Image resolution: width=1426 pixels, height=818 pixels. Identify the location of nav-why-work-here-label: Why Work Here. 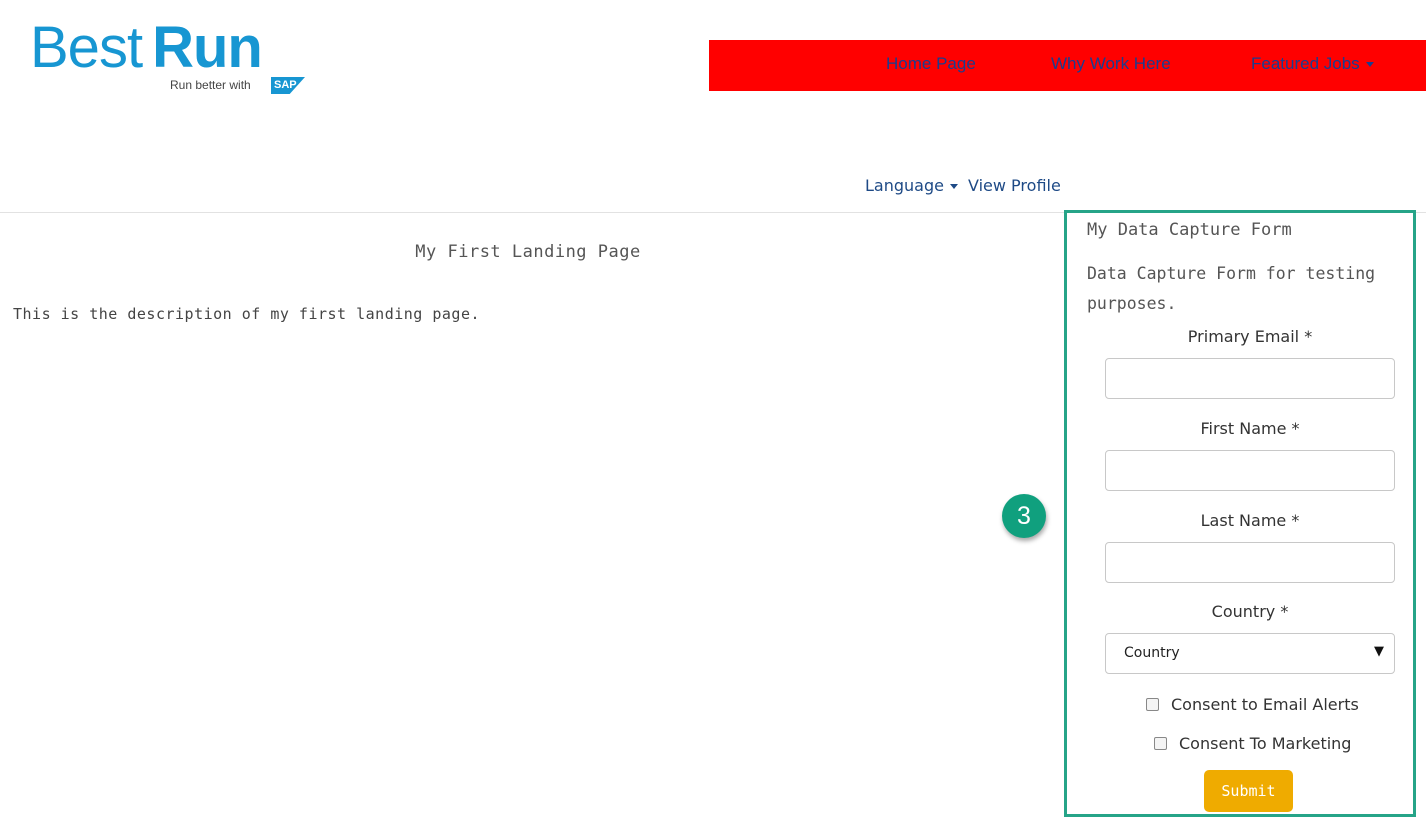
(1111, 63).